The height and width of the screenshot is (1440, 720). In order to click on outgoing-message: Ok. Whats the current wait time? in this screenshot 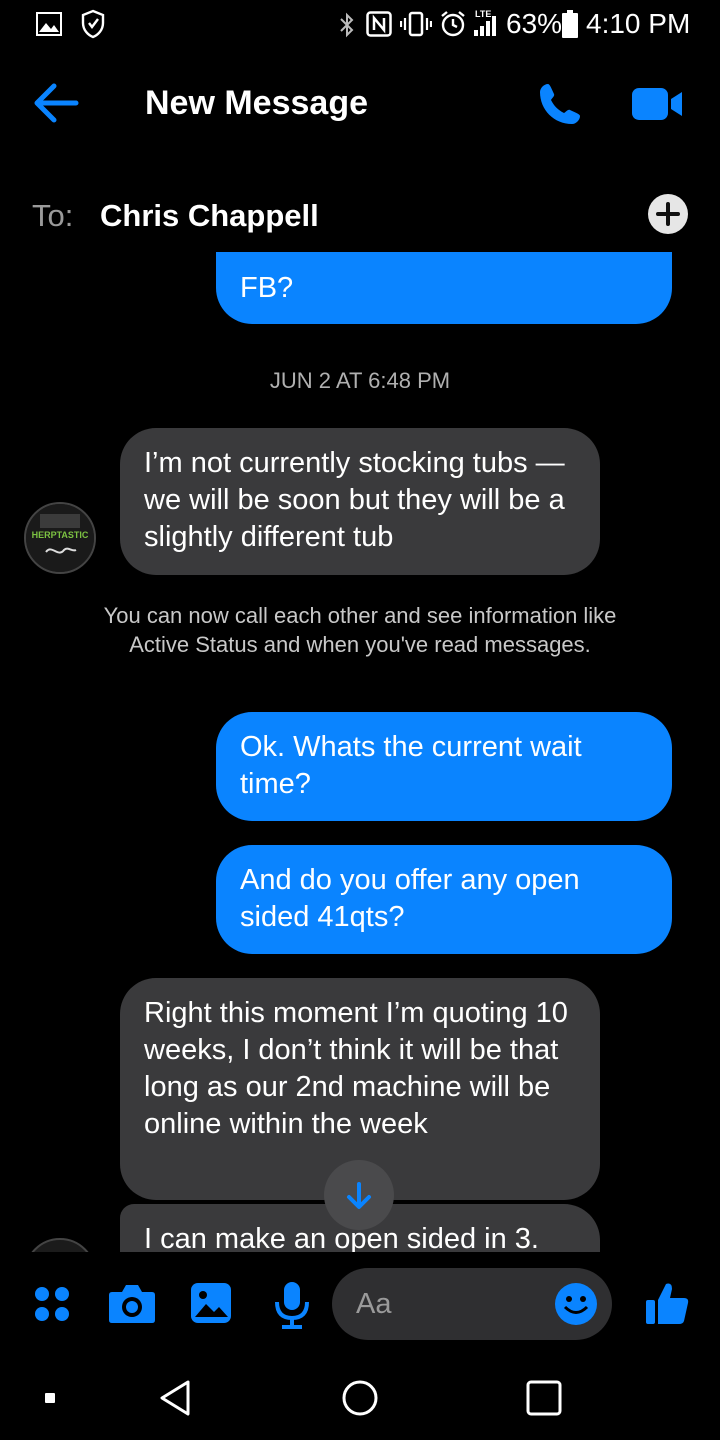, I will do `click(444, 766)`.